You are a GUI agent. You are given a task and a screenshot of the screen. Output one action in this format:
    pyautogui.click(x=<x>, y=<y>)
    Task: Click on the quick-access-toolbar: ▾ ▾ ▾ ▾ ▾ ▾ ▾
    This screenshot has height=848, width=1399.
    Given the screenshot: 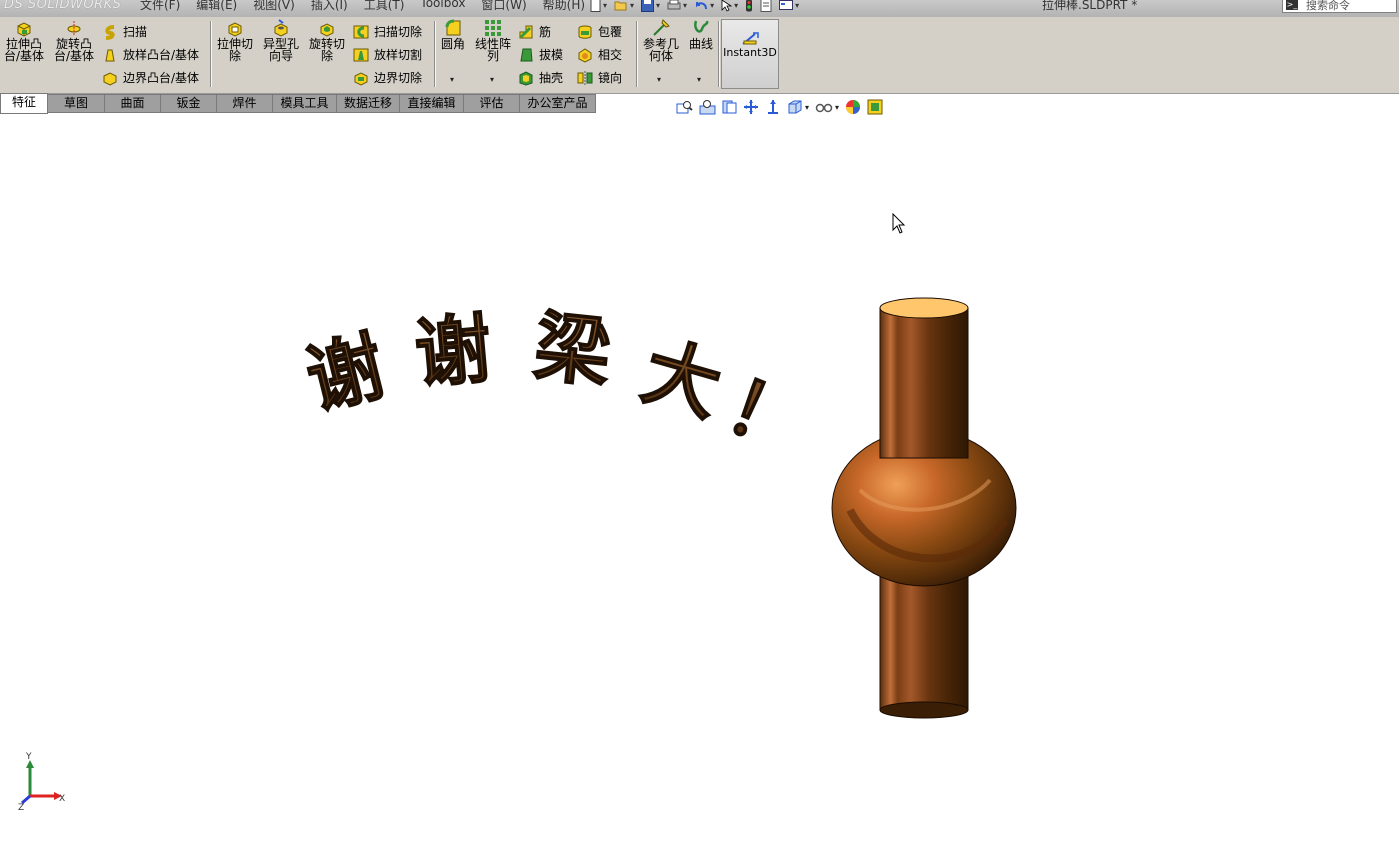 What is the action you would take?
    pyautogui.click(x=694, y=6)
    